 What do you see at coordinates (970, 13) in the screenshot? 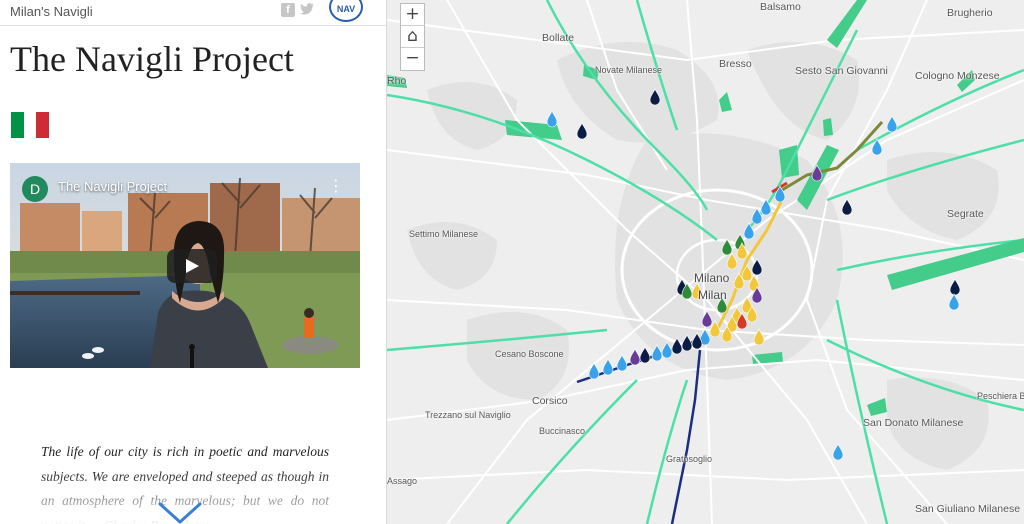
I see `map-label: Brugherio` at bounding box center [970, 13].